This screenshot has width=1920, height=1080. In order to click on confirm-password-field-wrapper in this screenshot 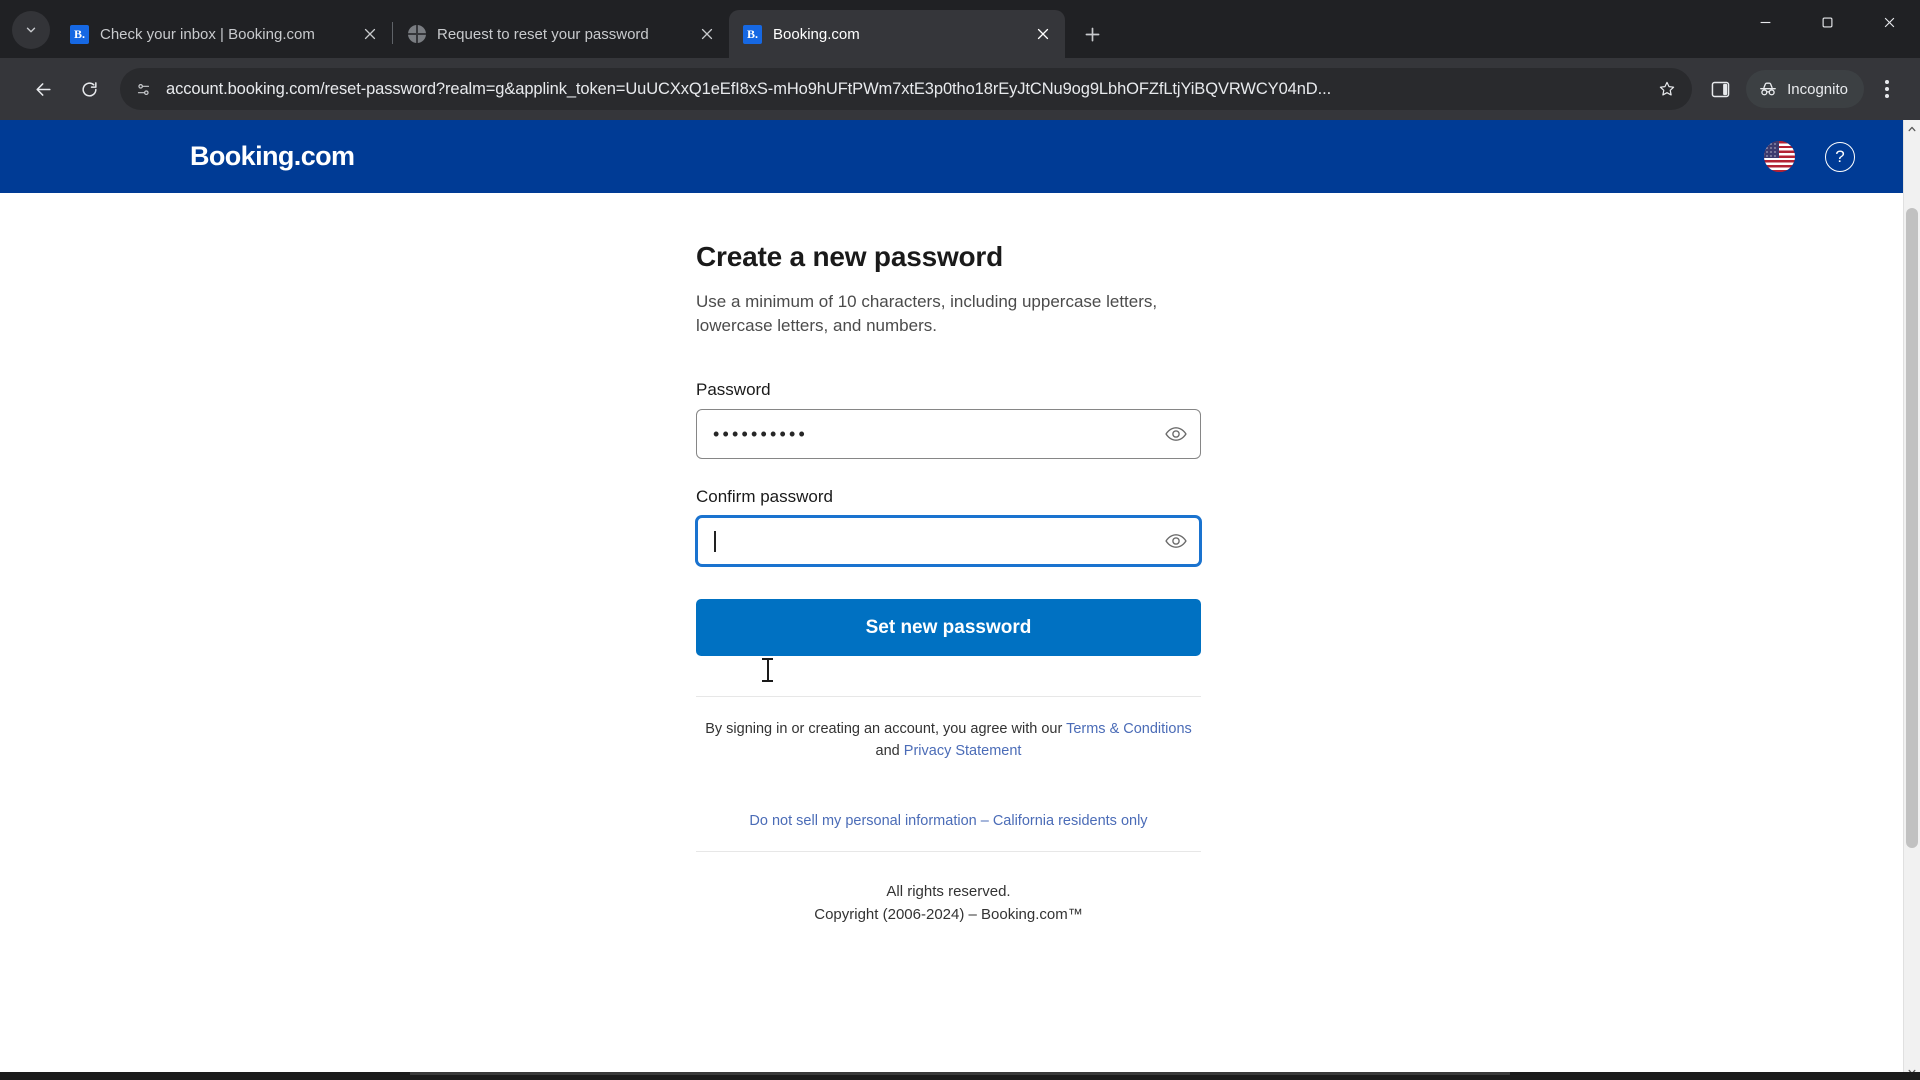, I will do `click(948, 541)`.